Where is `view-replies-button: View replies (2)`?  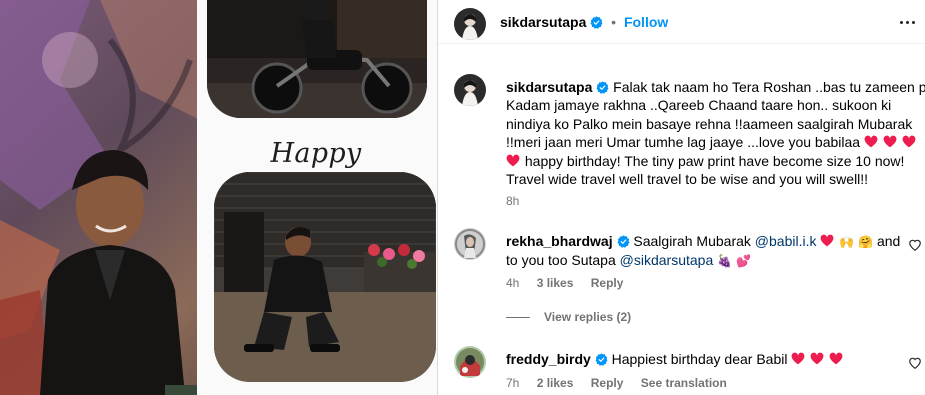
view-replies-button: View replies (2) is located at coordinates (568, 317).